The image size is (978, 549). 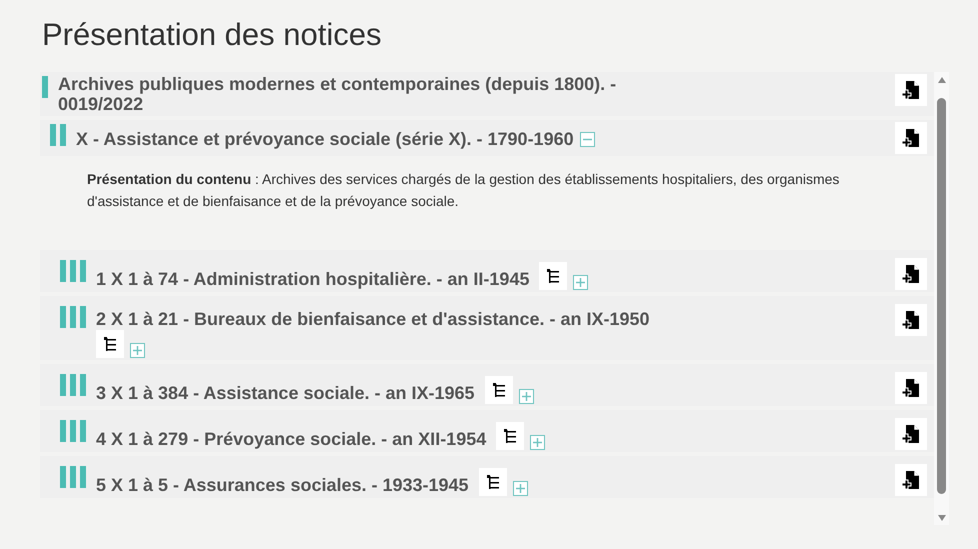 What do you see at coordinates (313, 279) in the screenshot?
I see `record-title: 1 X 1 à 74 - Administration hospitalière. - an II-1945` at bounding box center [313, 279].